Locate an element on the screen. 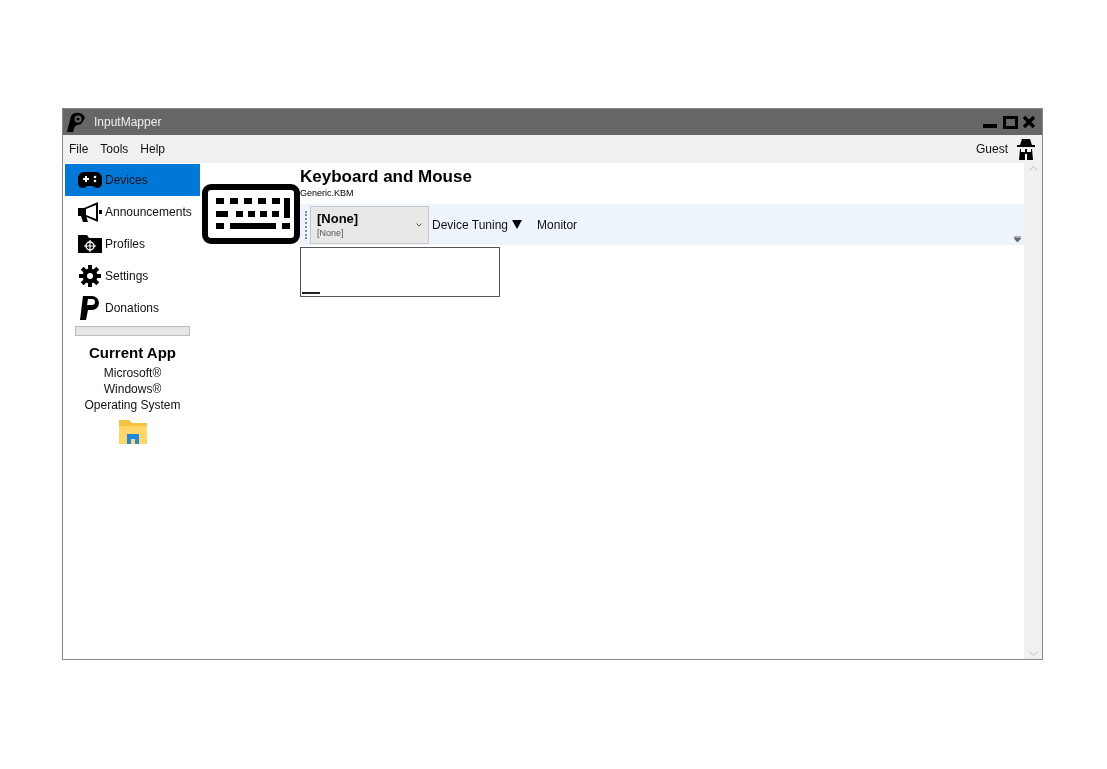 The image size is (1107, 769). folder-target-icon is located at coordinates (90, 244).